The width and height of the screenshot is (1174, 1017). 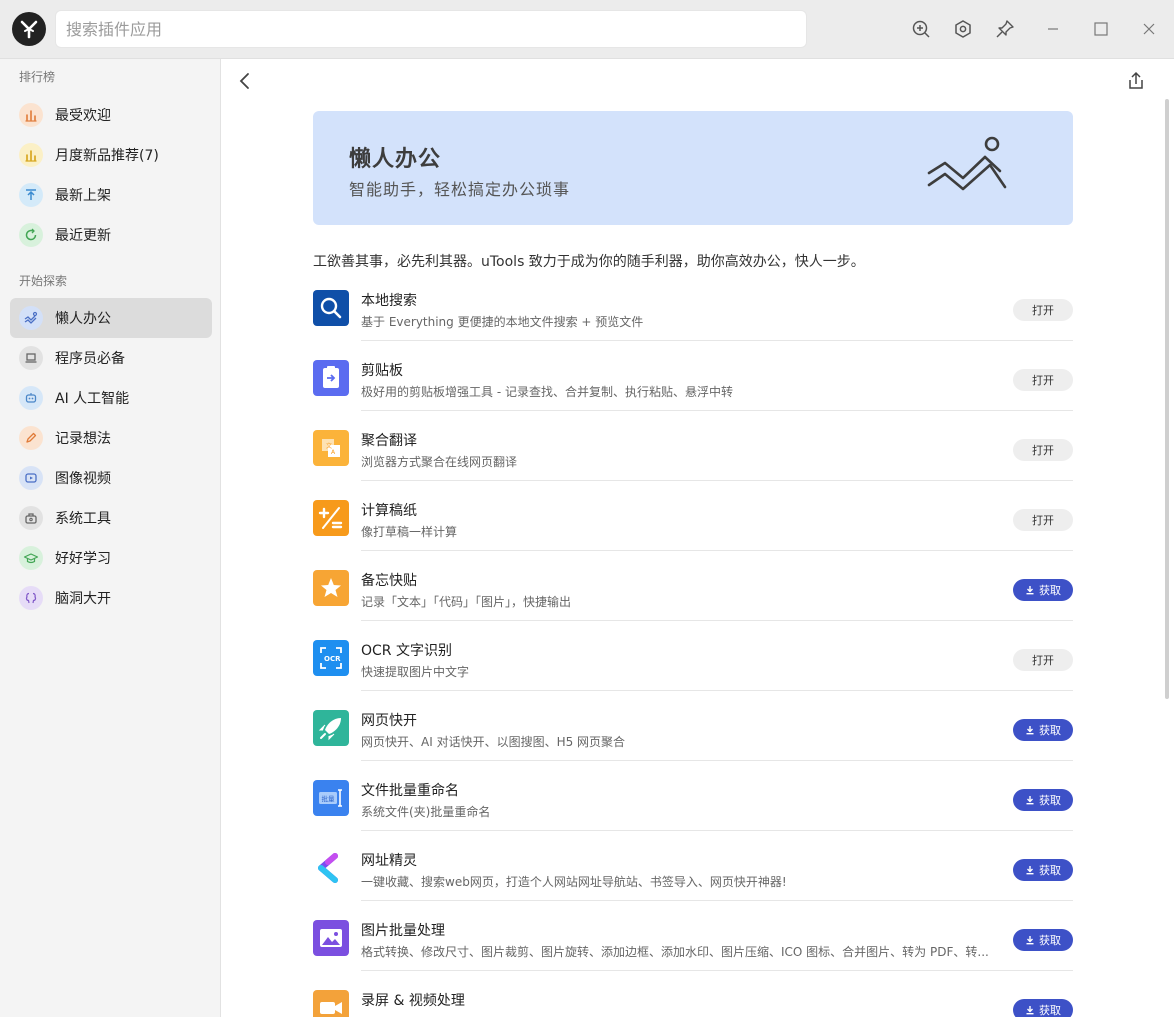 What do you see at coordinates (693, 465) in the screenshot?
I see `plugin-row: 文 A 聚合翻译浏览器方式聚合在线网页翻译 打开` at bounding box center [693, 465].